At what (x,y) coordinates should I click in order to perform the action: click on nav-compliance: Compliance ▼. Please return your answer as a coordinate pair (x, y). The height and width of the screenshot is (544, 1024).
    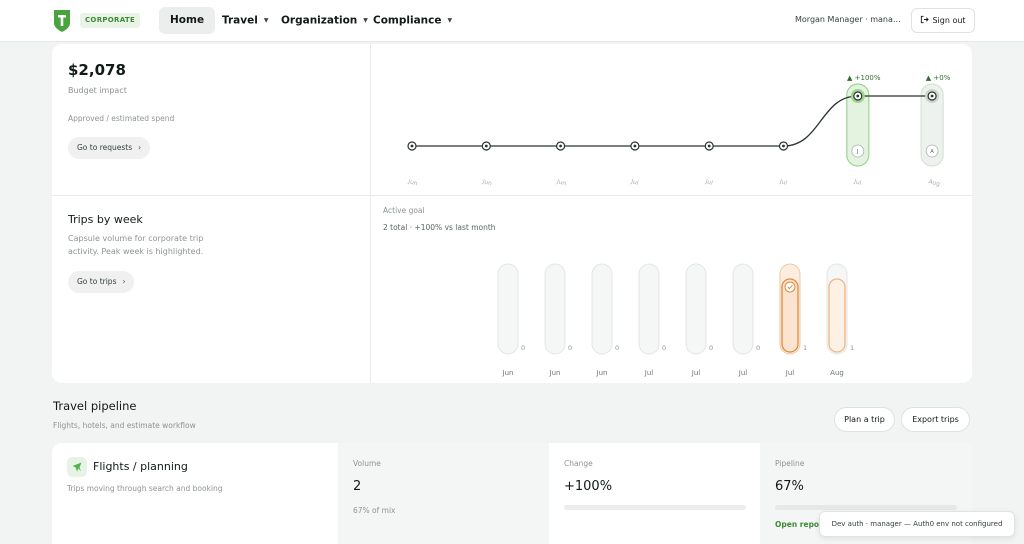
    Looking at the image, I should click on (412, 20).